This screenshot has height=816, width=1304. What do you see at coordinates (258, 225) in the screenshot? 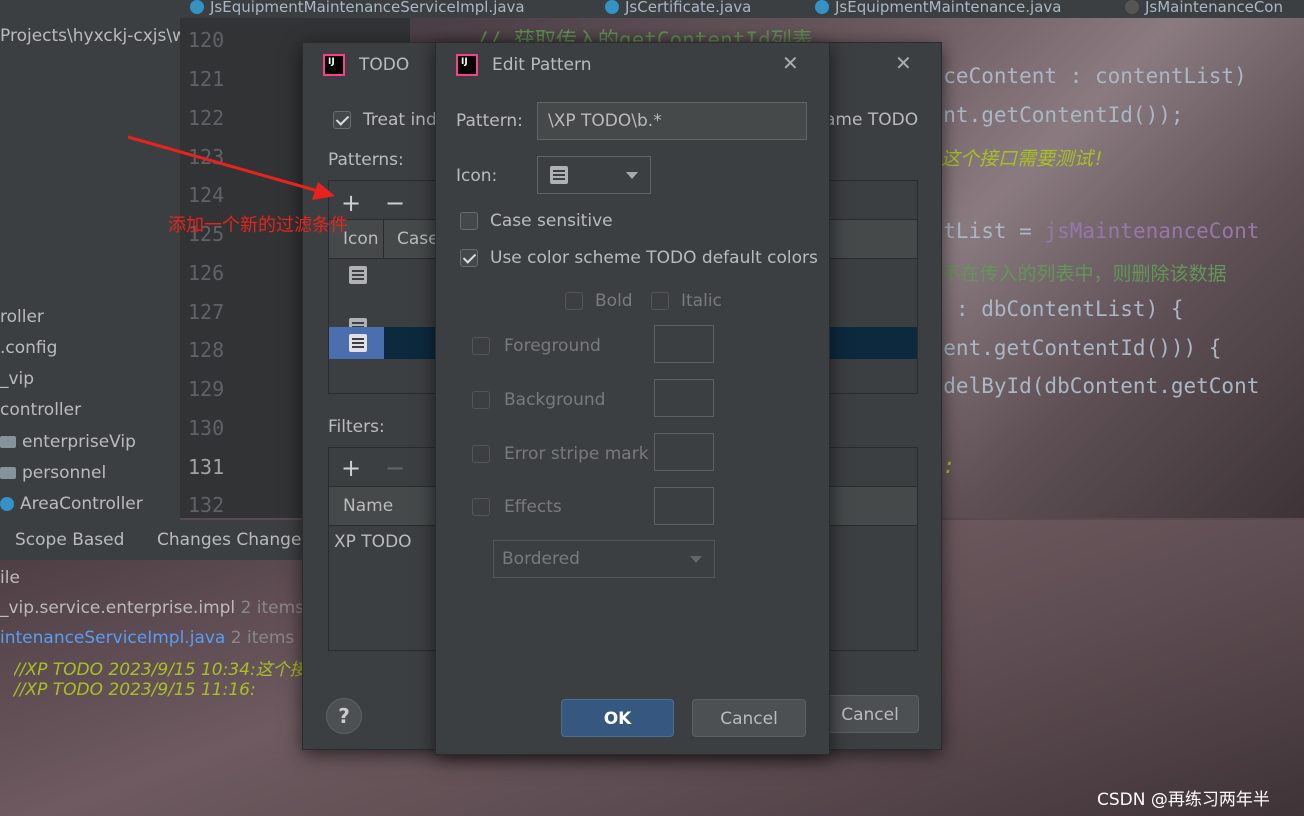
I see `annotation-text: 添加一个新的过滤条件` at bounding box center [258, 225].